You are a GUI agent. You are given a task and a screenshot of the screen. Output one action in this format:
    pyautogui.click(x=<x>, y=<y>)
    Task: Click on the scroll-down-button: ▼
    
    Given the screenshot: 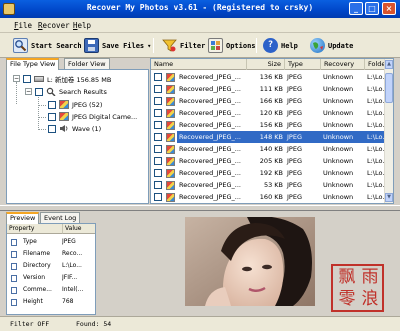 What is the action you would take?
    pyautogui.click(x=389, y=197)
    